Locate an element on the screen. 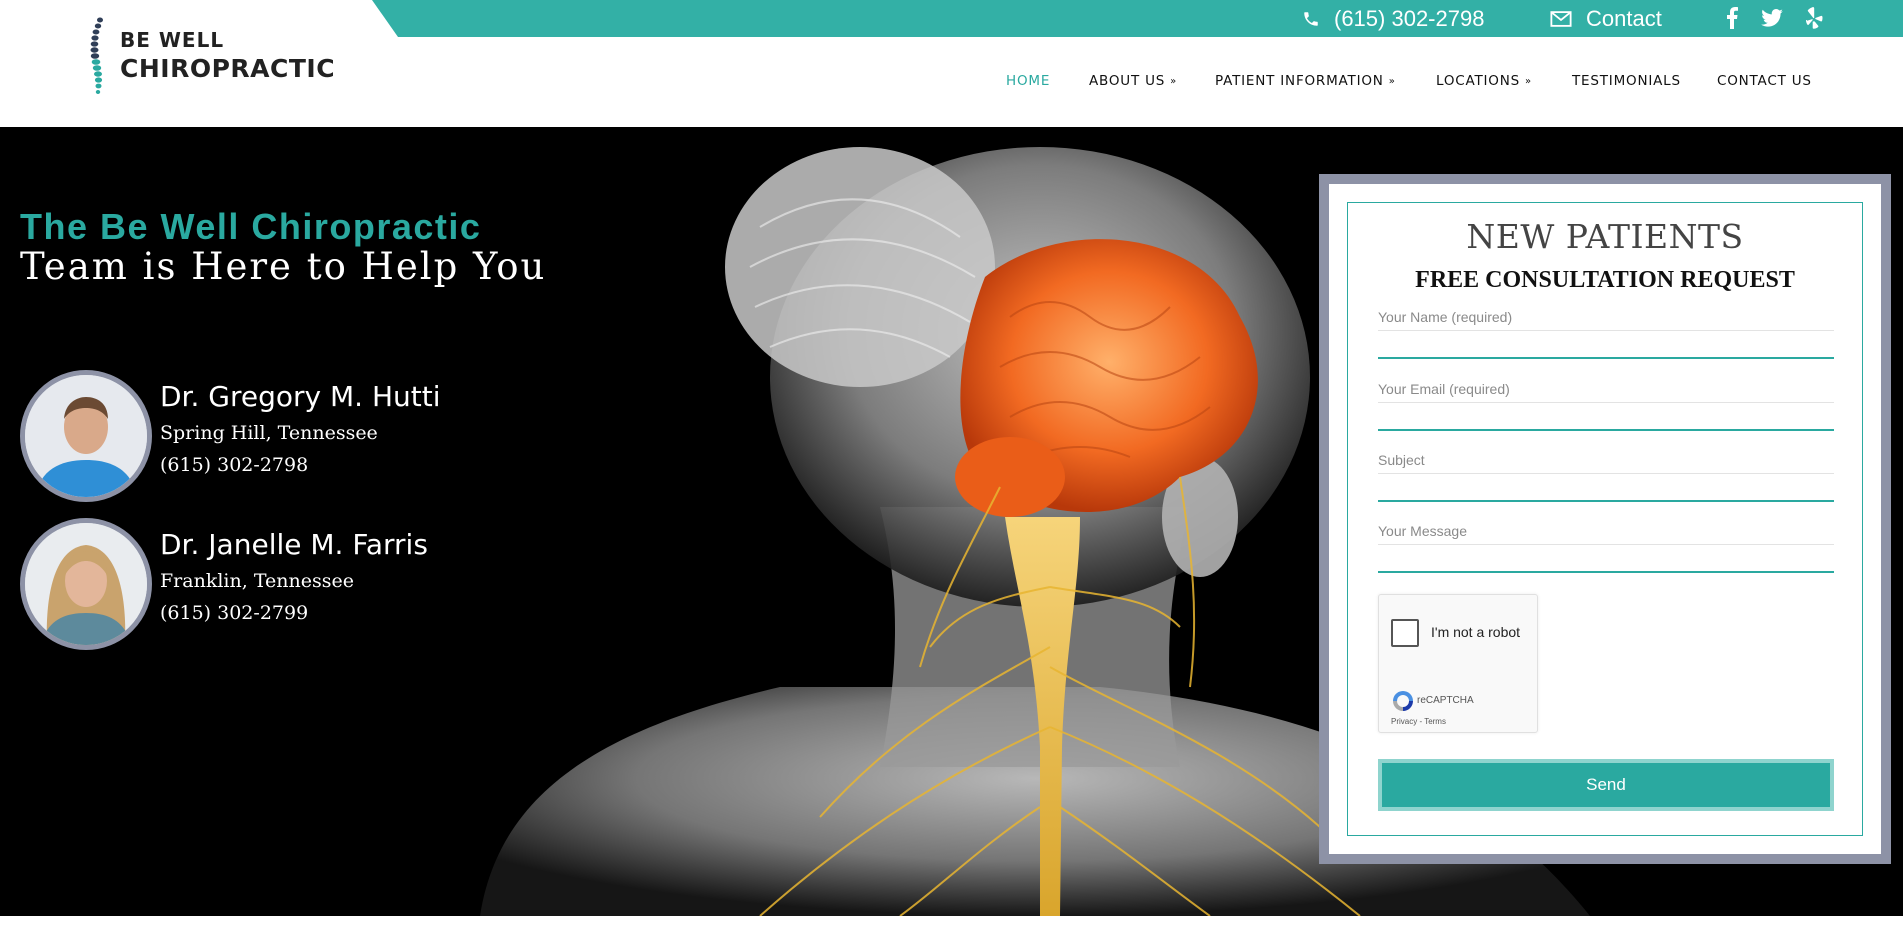 Image resolution: width=1903 pixels, height=943 pixels. twitter-icon is located at coordinates (1772, 18).